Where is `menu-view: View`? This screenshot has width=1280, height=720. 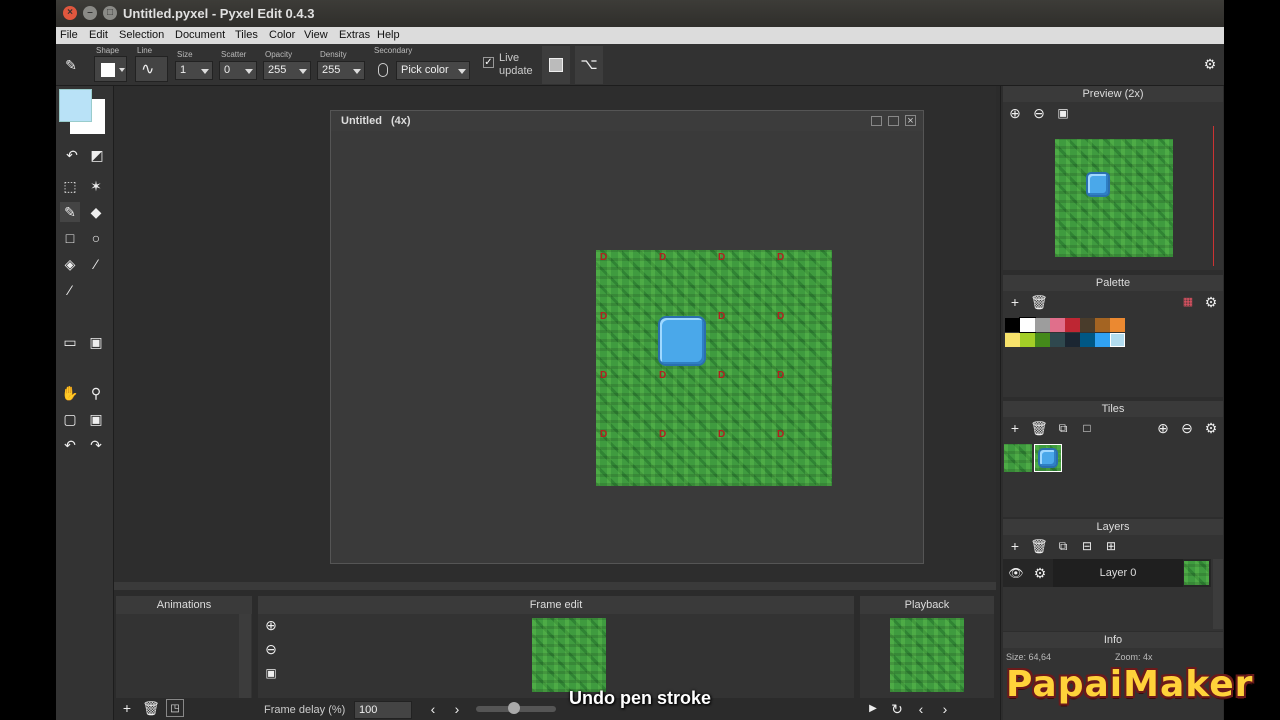 menu-view: View is located at coordinates (316, 35).